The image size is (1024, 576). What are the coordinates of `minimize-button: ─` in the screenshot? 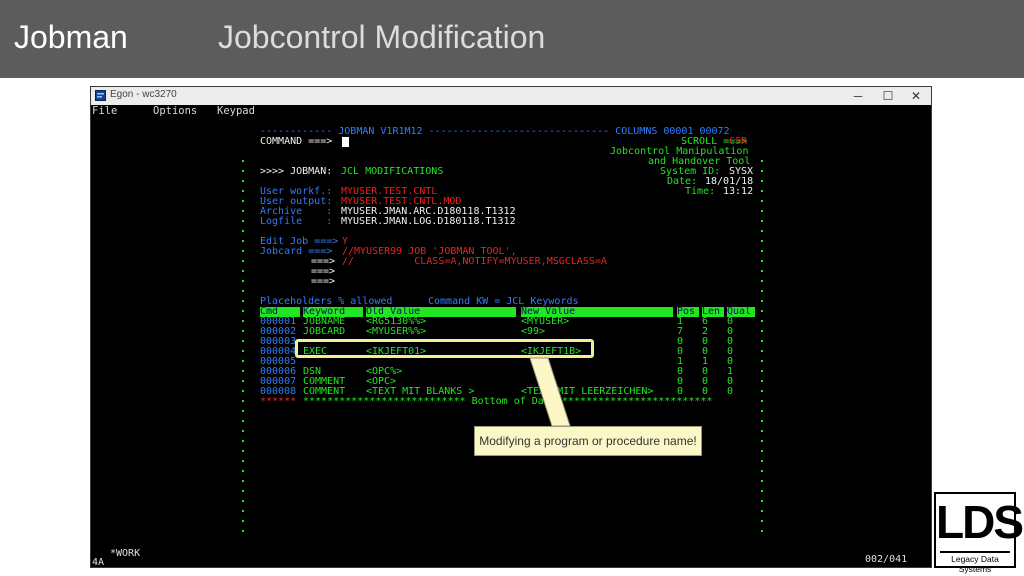 It's located at (858, 96).